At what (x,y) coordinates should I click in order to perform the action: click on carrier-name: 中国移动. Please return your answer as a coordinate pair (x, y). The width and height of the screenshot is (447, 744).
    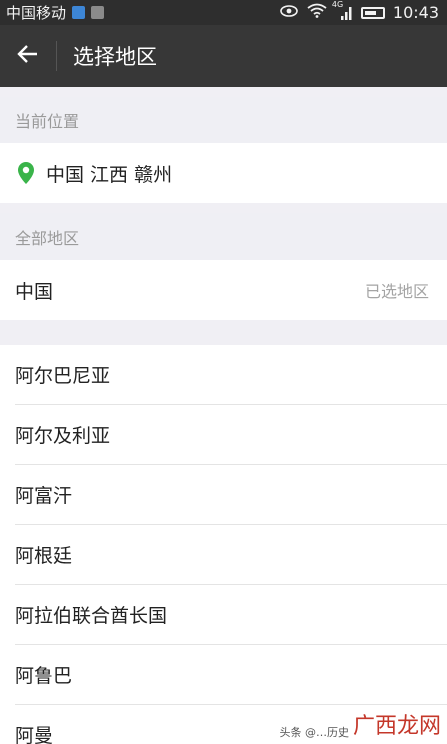
    Looking at the image, I should click on (36, 13).